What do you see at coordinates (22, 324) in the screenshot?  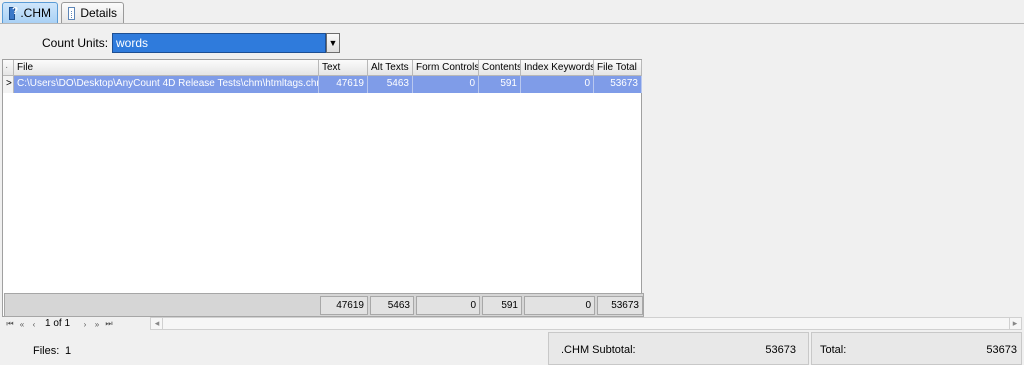 I see `previous-page-icon: «` at bounding box center [22, 324].